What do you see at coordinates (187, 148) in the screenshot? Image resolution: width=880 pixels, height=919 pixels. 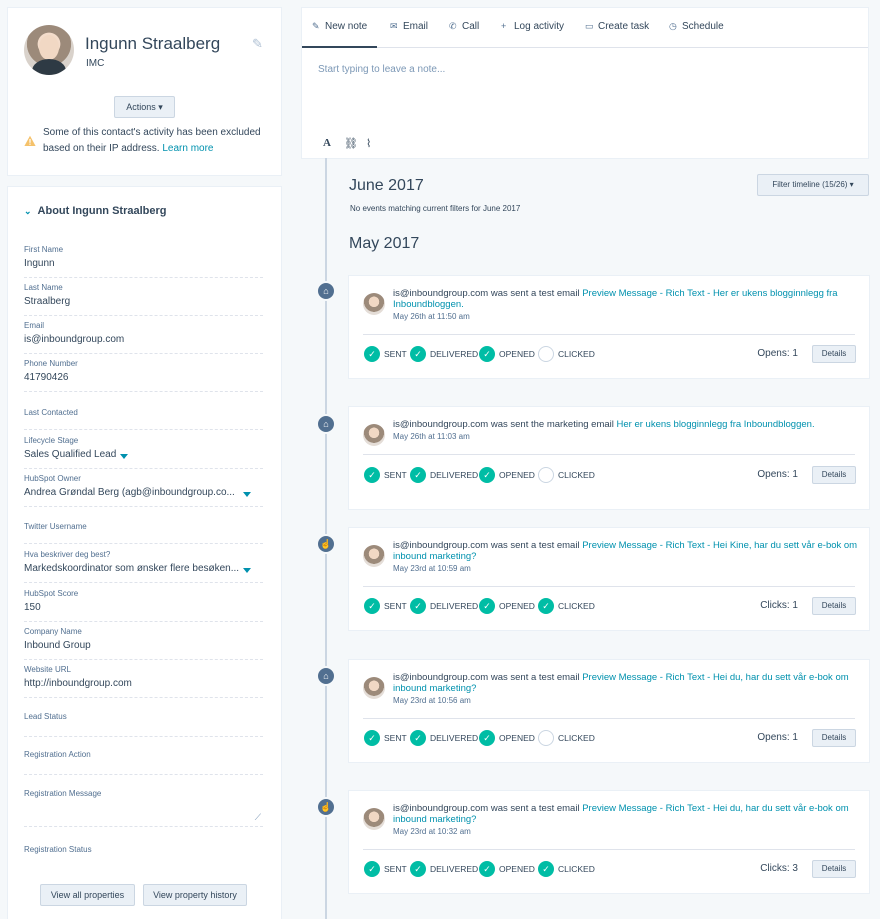 I see `learn-more-link: Learn more` at bounding box center [187, 148].